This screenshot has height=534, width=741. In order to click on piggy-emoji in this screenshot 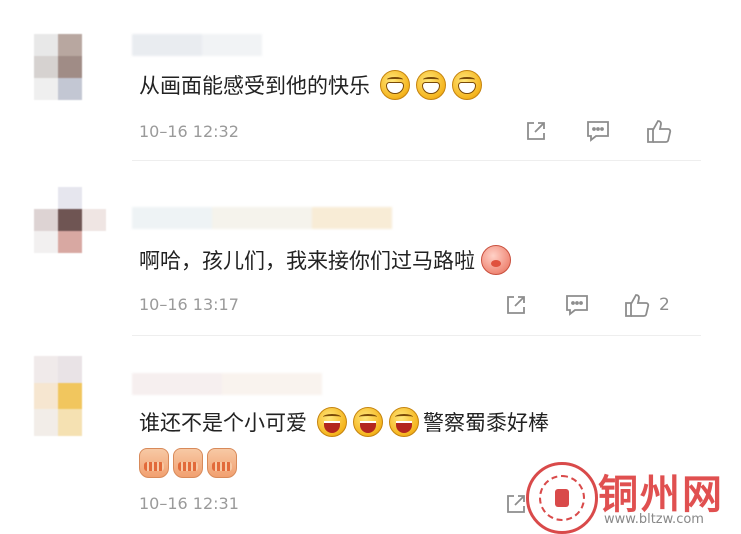, I will do `click(496, 260)`.